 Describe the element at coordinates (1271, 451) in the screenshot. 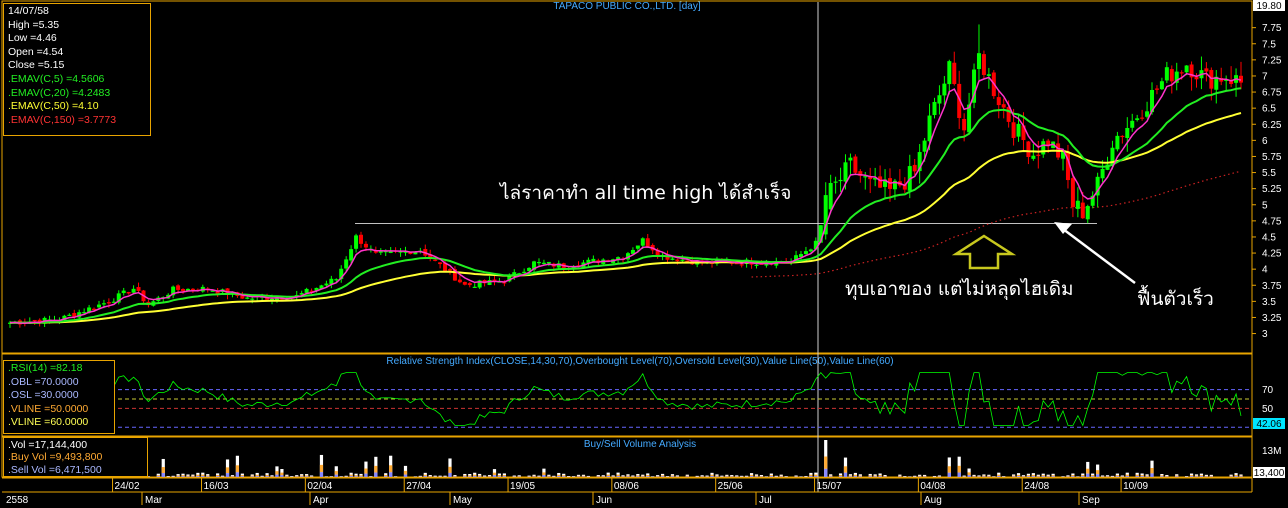

I see `volume-axis: 13M` at that location.